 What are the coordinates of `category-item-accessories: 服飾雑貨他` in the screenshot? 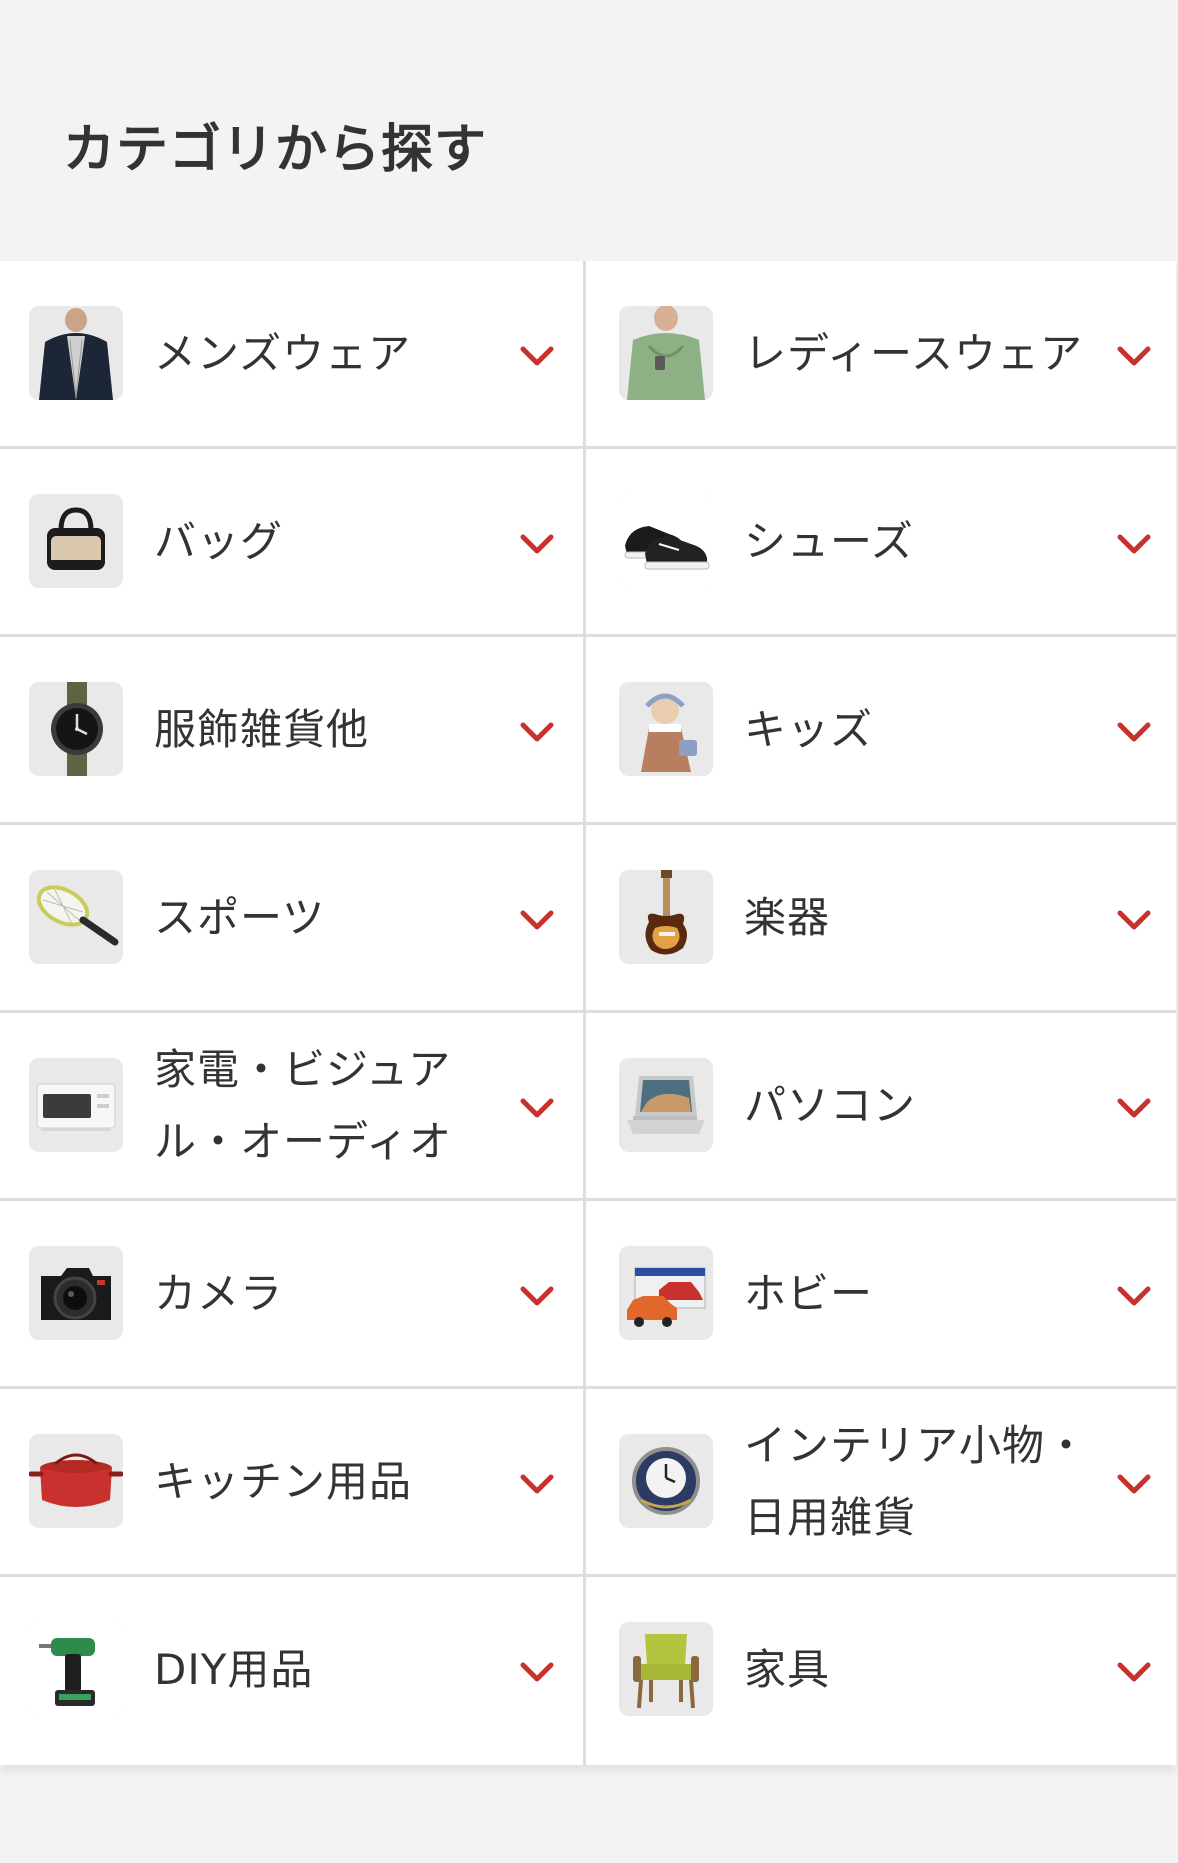 It's located at (293, 731).